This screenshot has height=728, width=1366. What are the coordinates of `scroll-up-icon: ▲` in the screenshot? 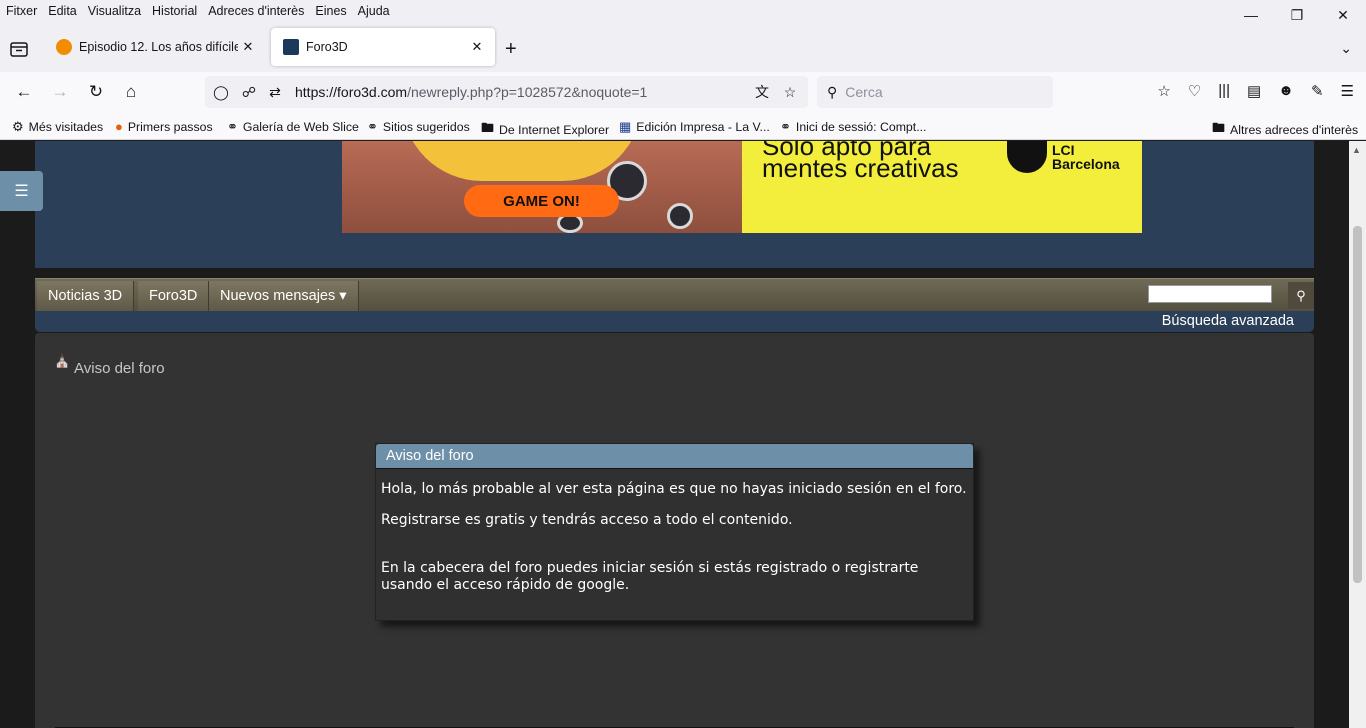 It's located at (1356, 150).